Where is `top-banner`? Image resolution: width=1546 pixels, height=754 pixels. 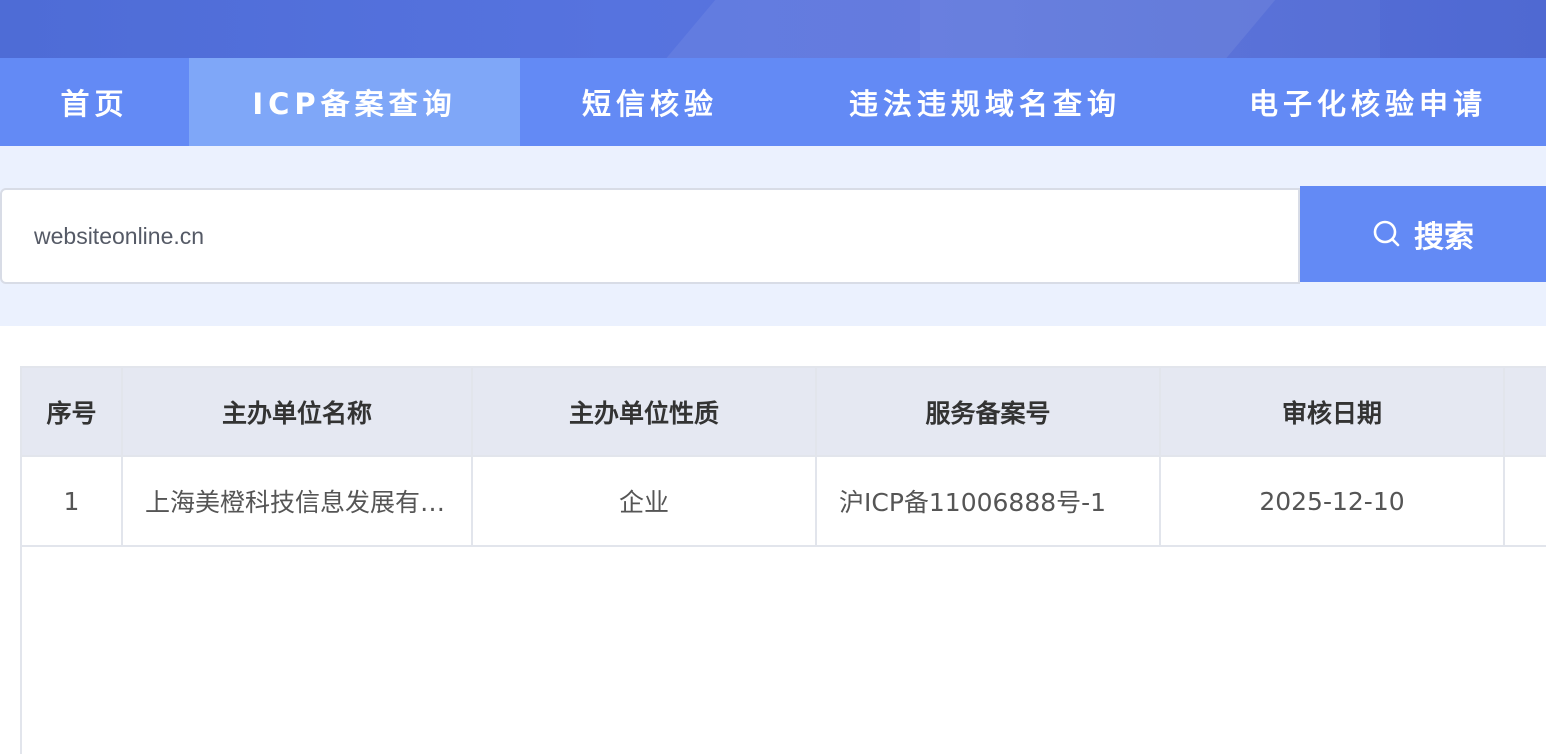 top-banner is located at coordinates (773, 29).